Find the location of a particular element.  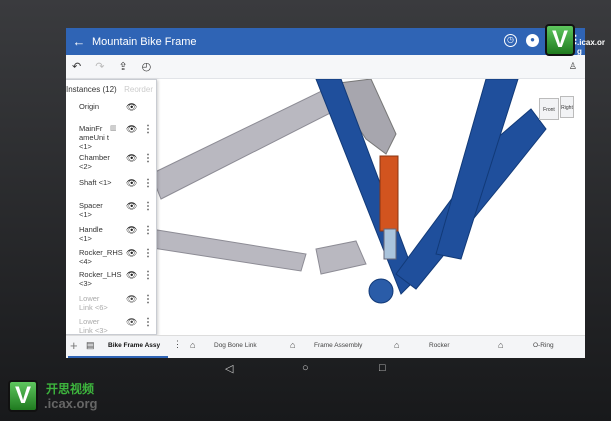

user-icon: ♙ is located at coordinates (573, 66).